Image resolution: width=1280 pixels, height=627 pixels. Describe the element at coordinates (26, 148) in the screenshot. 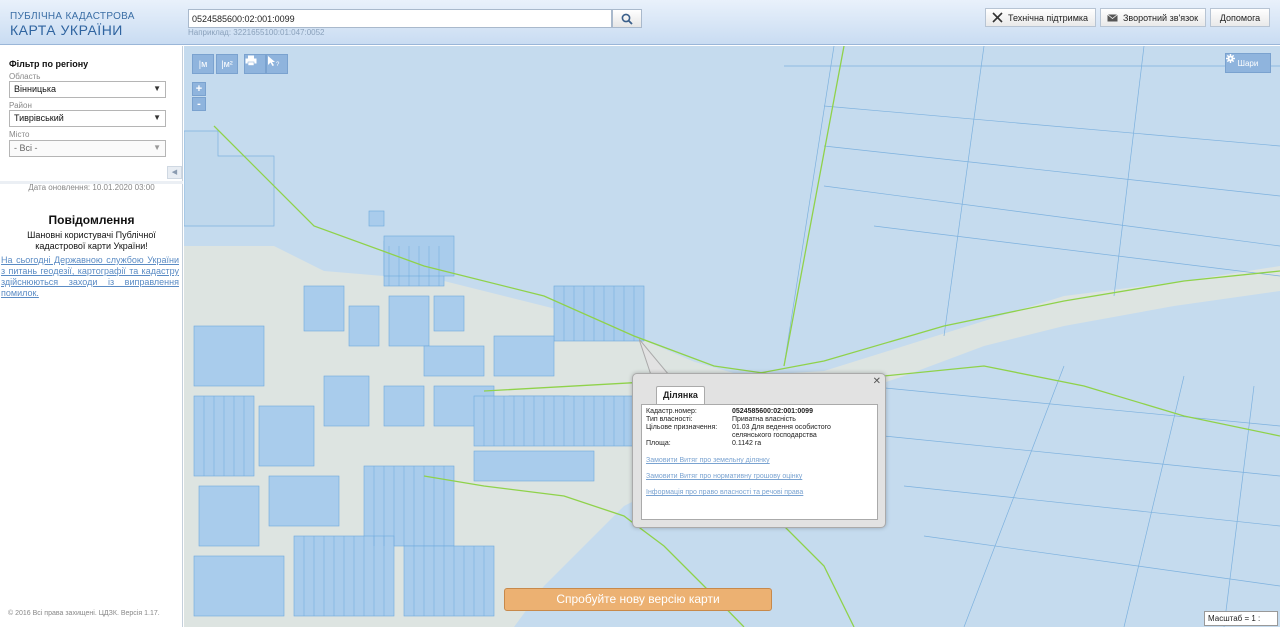

I see `city-value: - Всі -` at that location.